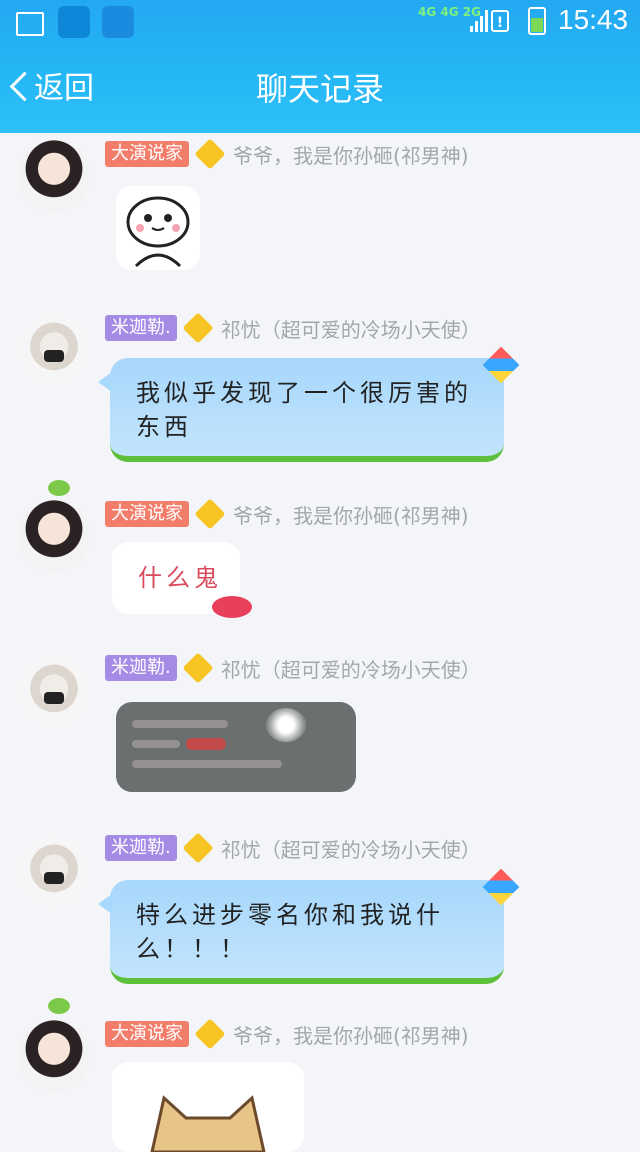  What do you see at coordinates (593, 19) in the screenshot?
I see `status-time: 15:43` at bounding box center [593, 19].